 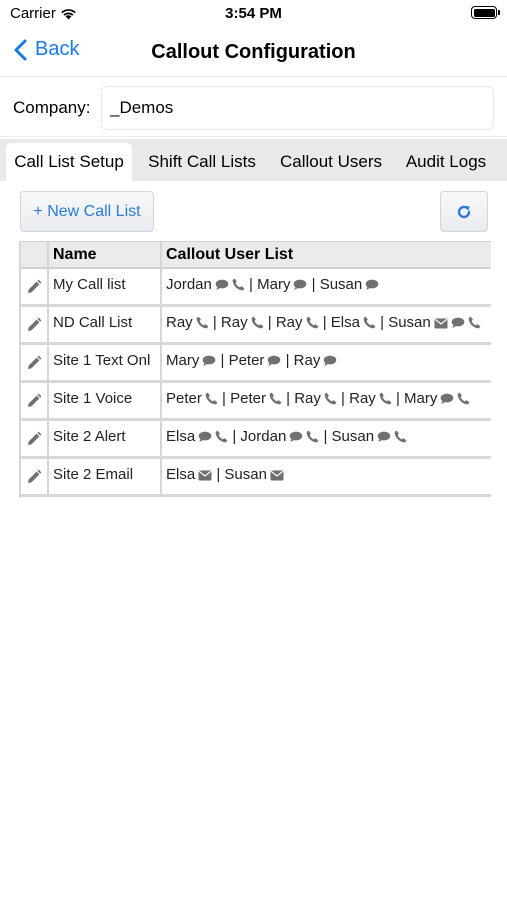 I want to click on callout-user-list: Mary | Peter | Ray, so click(x=326, y=362).